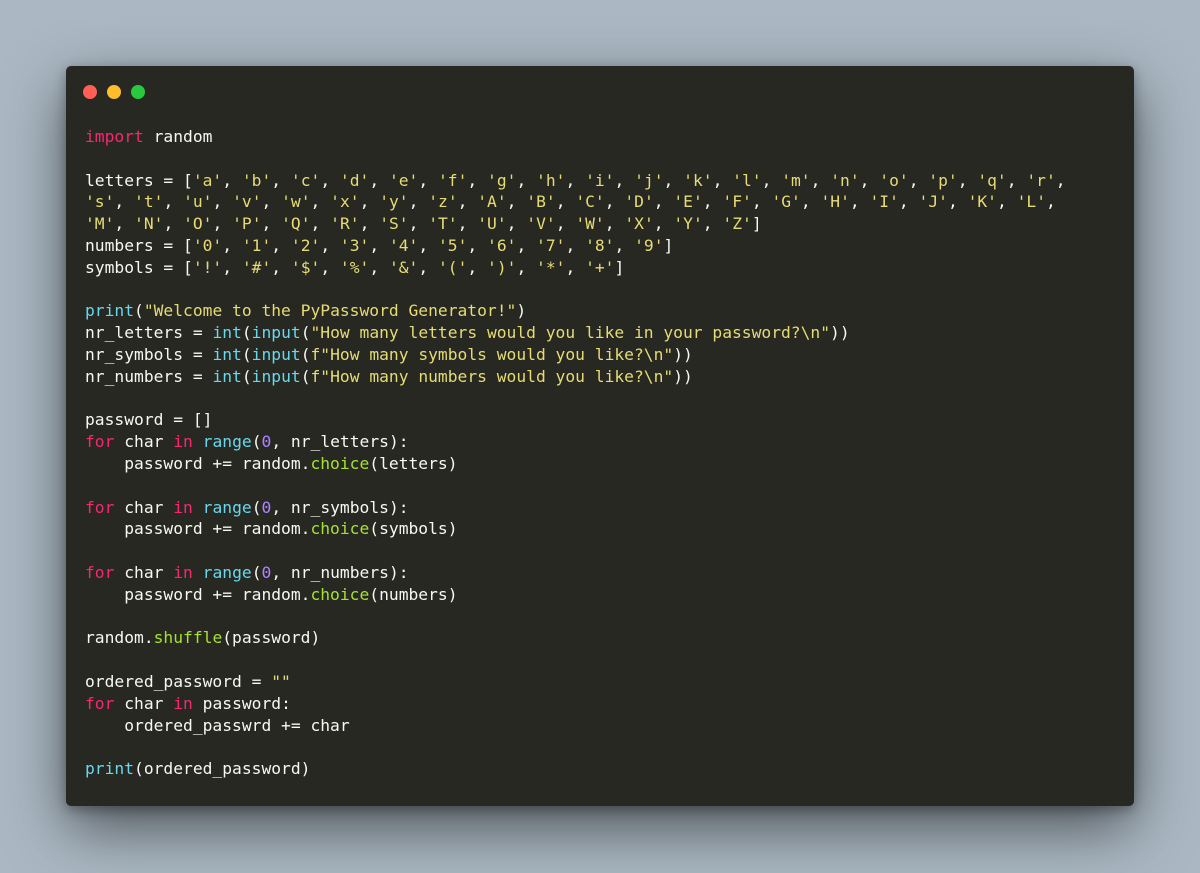  Describe the element at coordinates (590, 224) in the screenshot. I see `string-token: 'W'` at that location.